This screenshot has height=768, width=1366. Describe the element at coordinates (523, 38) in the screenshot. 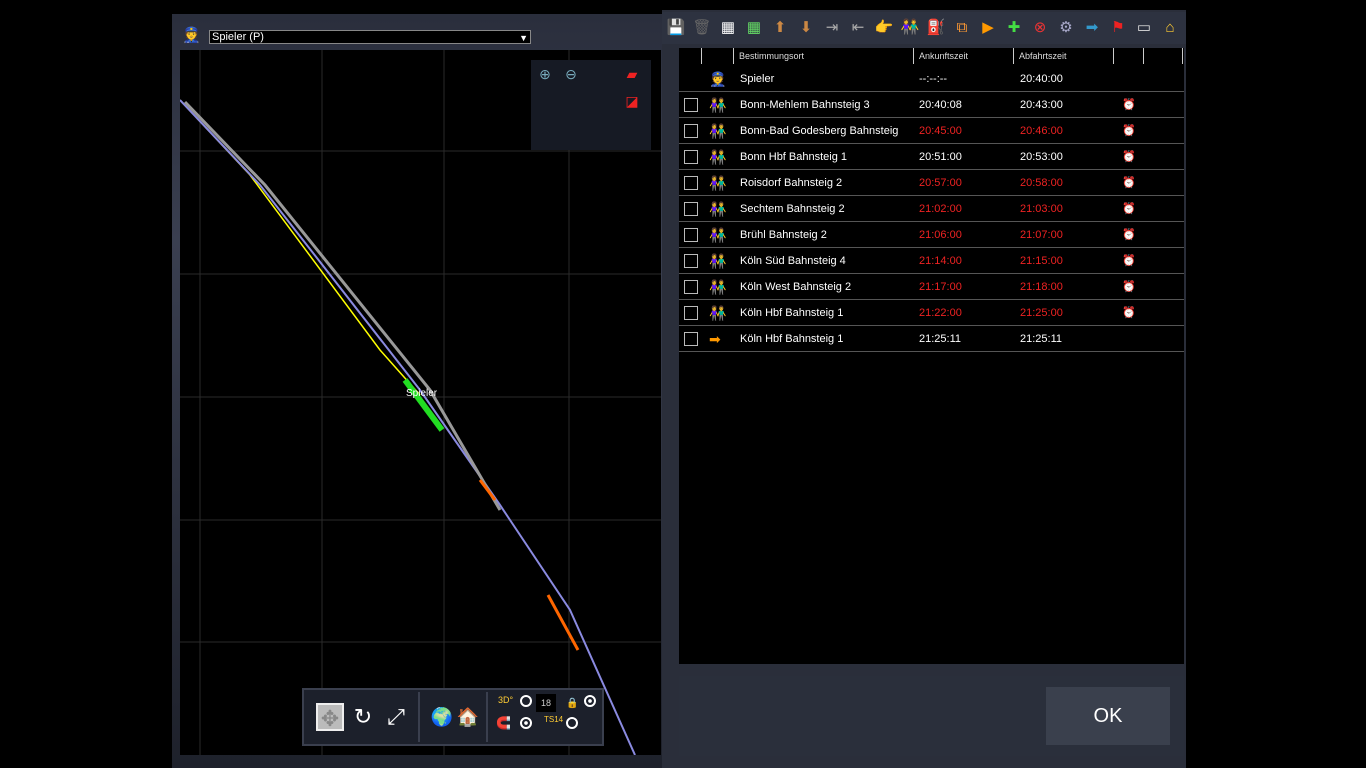

I see `chevron-down-icon: ▼` at that location.